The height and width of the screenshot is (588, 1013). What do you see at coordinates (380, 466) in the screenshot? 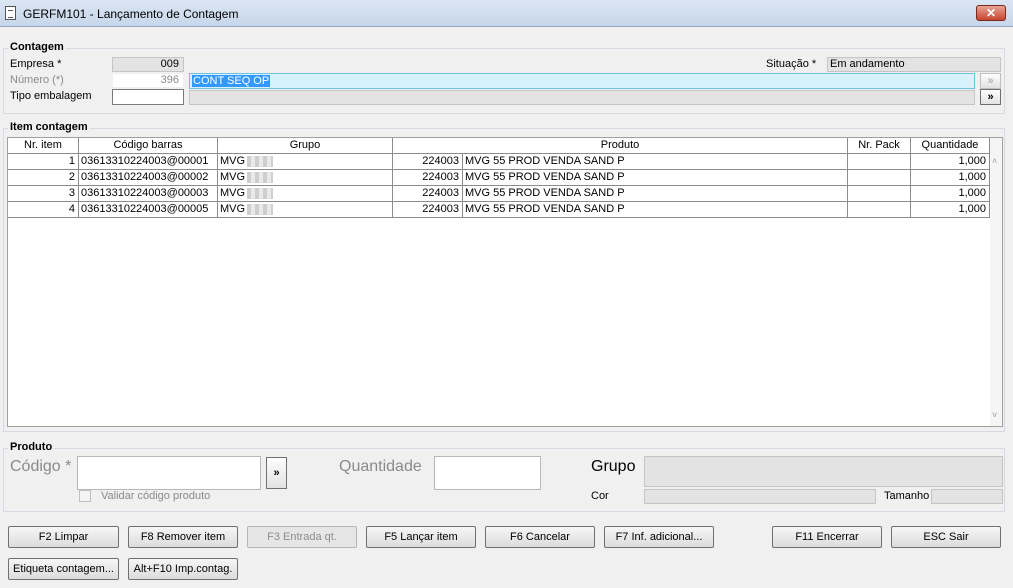
I see `quantidade-label: Quantidade` at bounding box center [380, 466].